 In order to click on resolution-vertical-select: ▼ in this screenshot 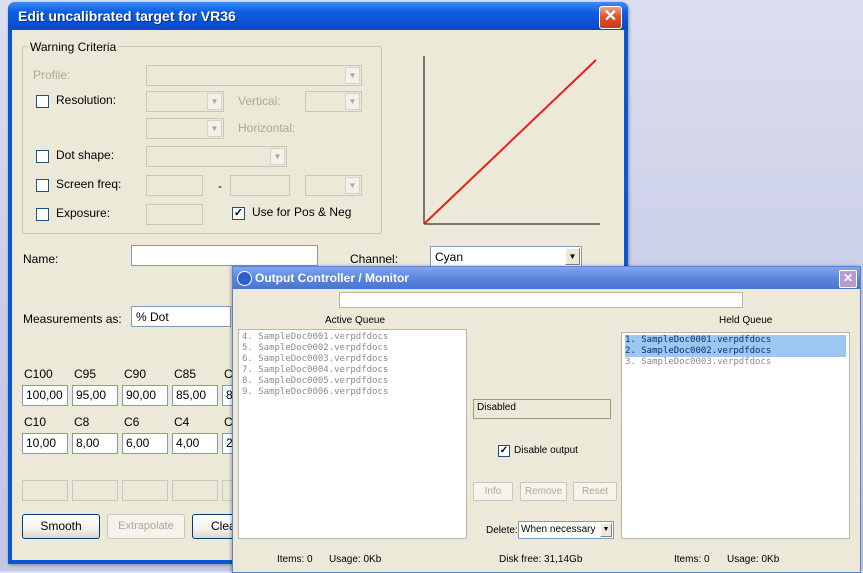, I will do `click(185, 101)`.